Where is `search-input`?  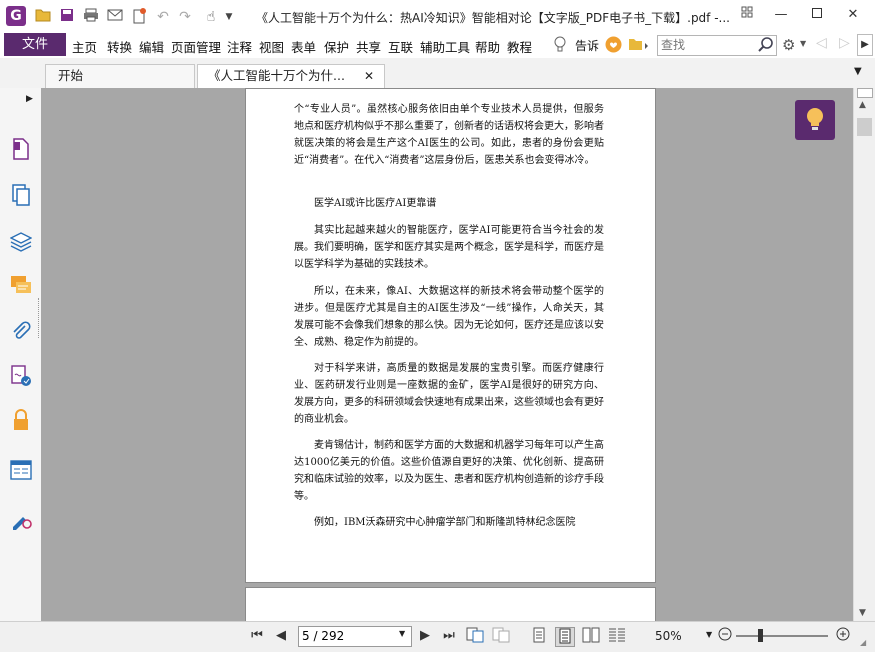
search-input is located at coordinates (708, 45).